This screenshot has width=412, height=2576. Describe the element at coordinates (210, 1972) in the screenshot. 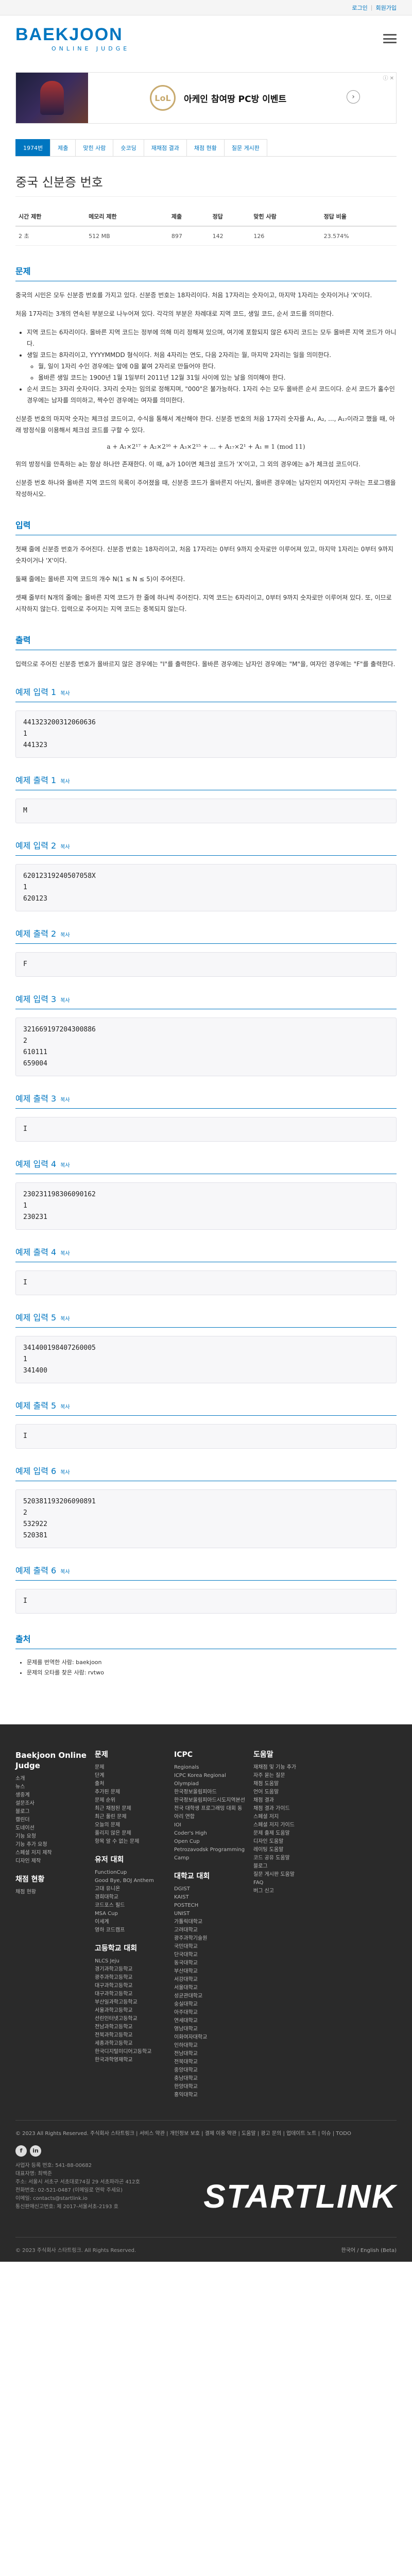

I see `footer-link: 부산대학교` at that location.